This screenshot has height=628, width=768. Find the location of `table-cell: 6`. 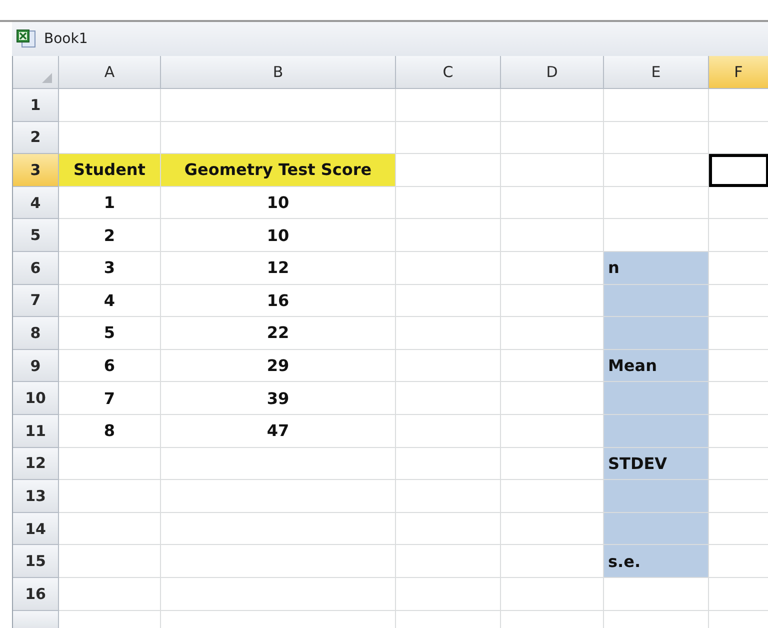

table-cell: 6 is located at coordinates (110, 366).